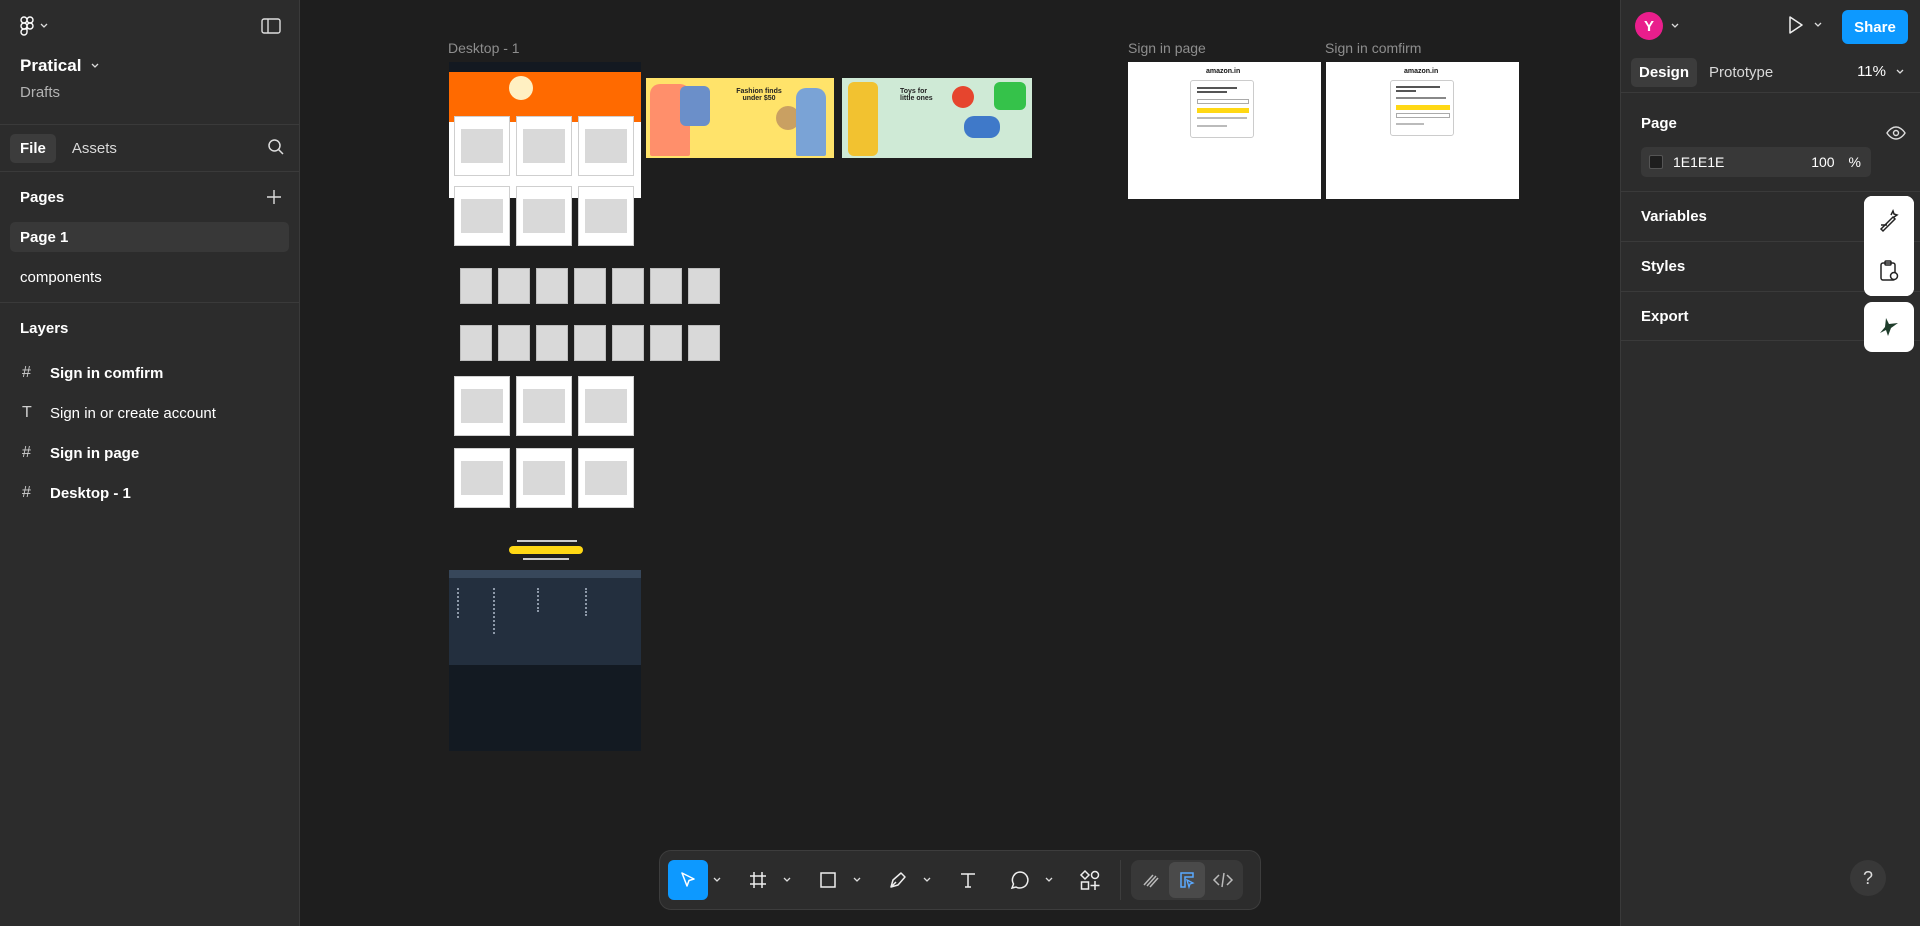 The image size is (1920, 926). I want to click on scribble-icon, so click(1151, 880).